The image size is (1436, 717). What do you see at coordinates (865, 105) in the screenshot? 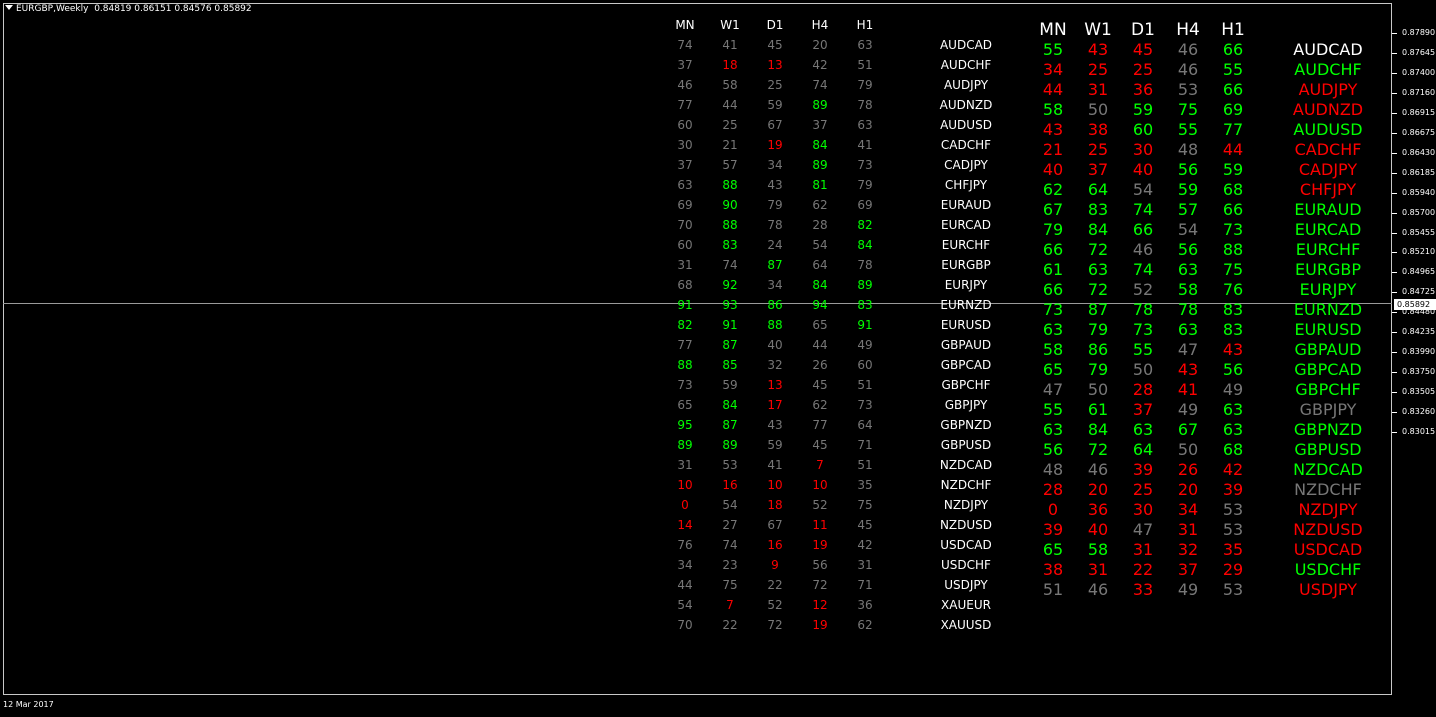
I see `strength-value: 78` at bounding box center [865, 105].